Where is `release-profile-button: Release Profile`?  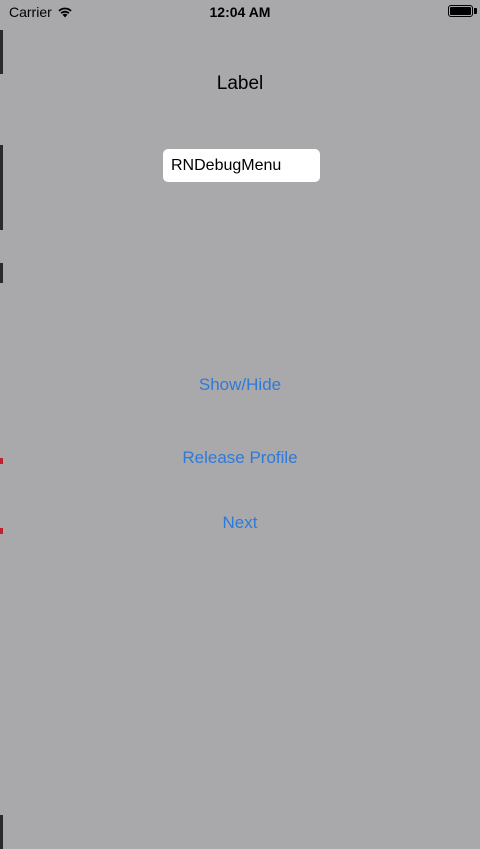 release-profile-button: Release Profile is located at coordinates (240, 458).